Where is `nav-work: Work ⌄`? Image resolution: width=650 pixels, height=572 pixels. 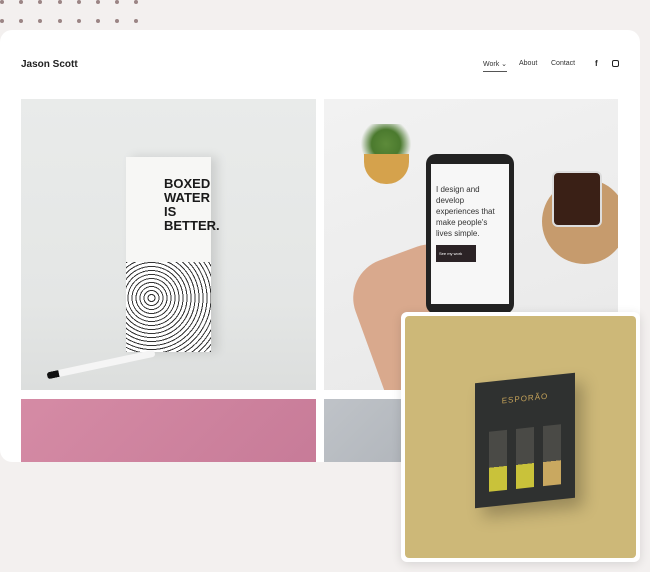
nav-work: Work ⌄ is located at coordinates (495, 66).